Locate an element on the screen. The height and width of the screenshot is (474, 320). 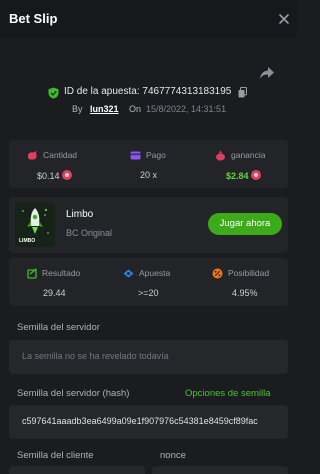
stat-label: Resultado is located at coordinates (61, 273).